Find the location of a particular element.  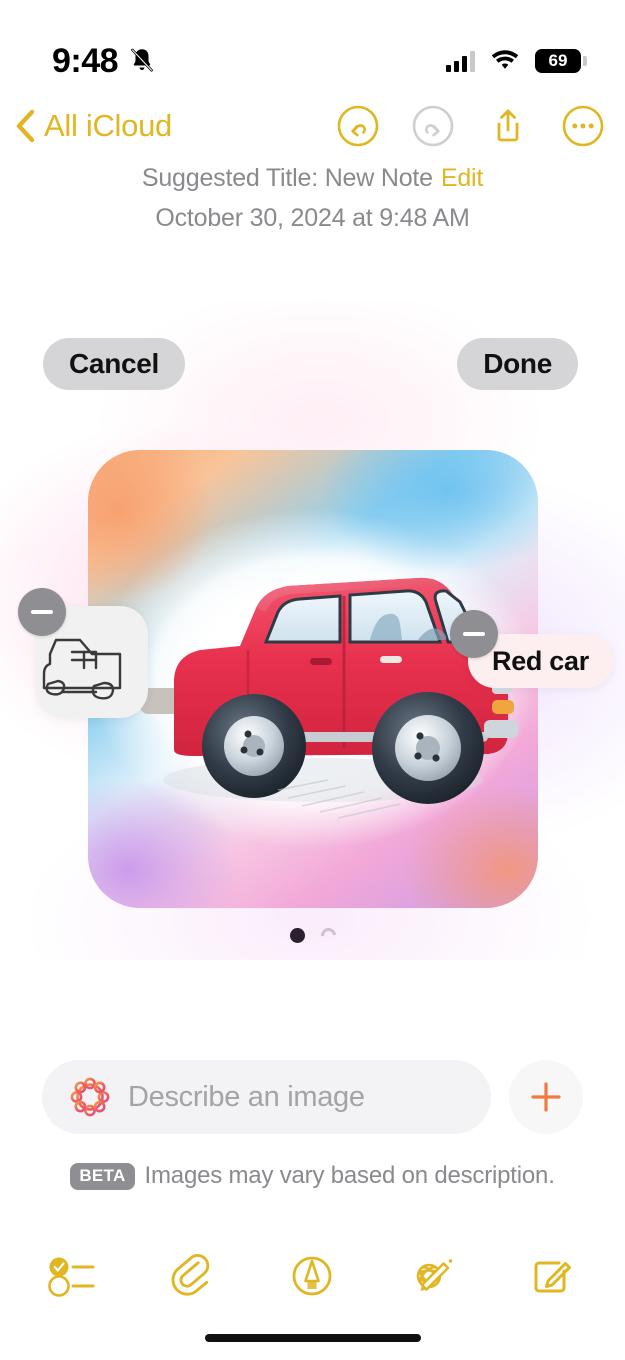

image-playground-icon is located at coordinates (434, 1275).